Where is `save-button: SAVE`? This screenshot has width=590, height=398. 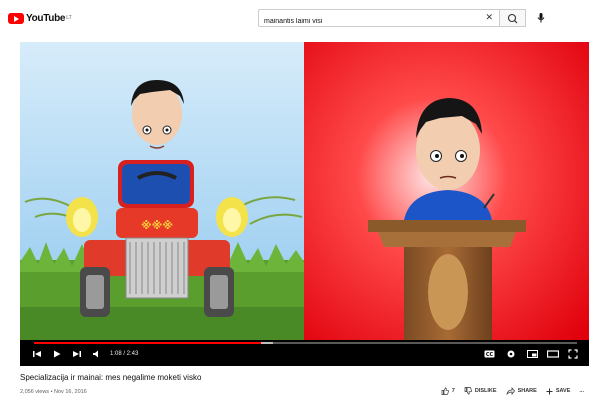 save-button: SAVE is located at coordinates (558, 391).